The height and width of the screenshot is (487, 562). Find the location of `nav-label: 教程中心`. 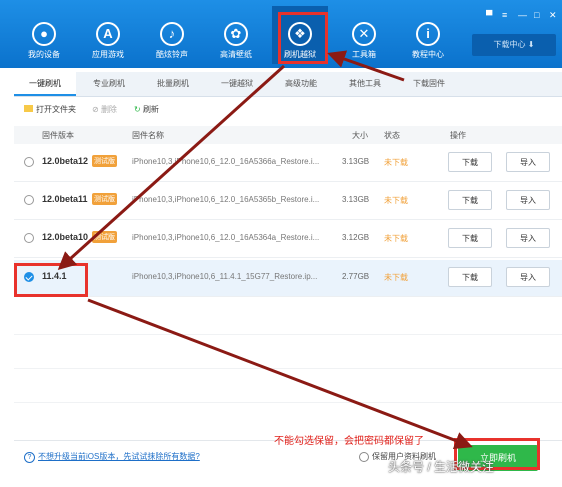

nav-label: 教程中心 is located at coordinates (428, 54).